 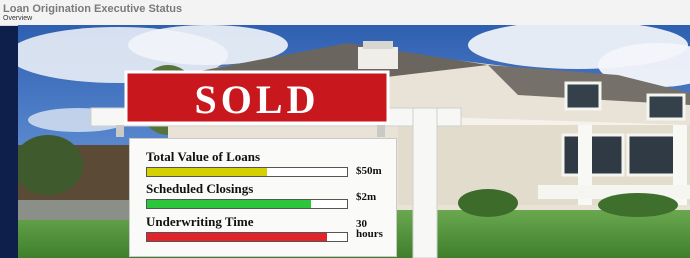 What do you see at coordinates (203, 156) in the screenshot?
I see `metric-label: Total Value of Loans` at bounding box center [203, 156].